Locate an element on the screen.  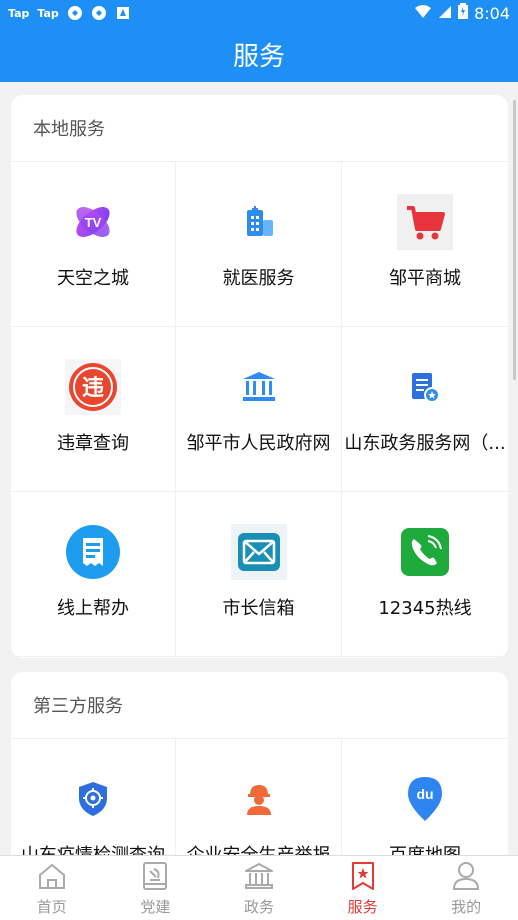
tab-services: 服务 is located at coordinates (363, 888).